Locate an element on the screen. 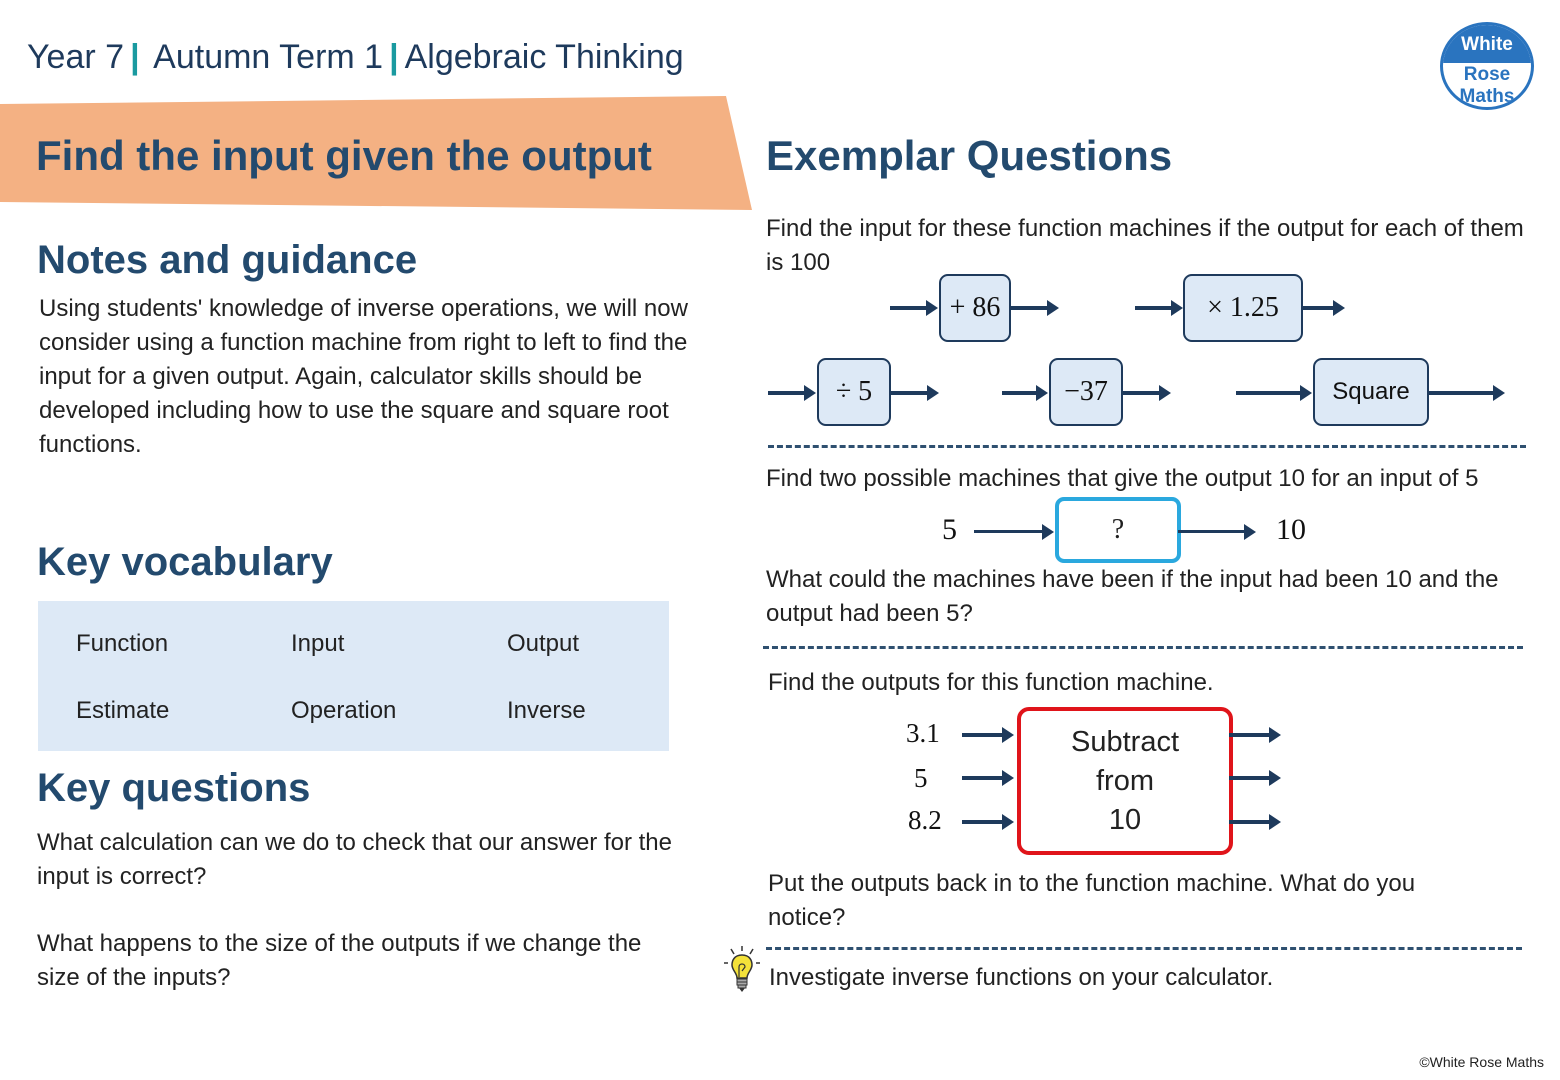 The height and width of the screenshot is (1080, 1560). function-machine-add: + 86 is located at coordinates (975, 308).